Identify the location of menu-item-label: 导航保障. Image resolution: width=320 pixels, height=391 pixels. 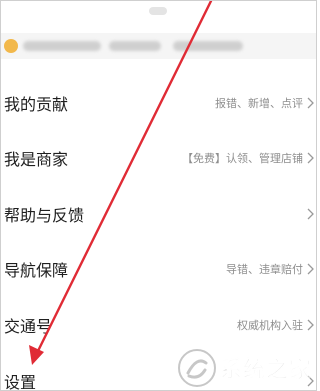
(36, 270).